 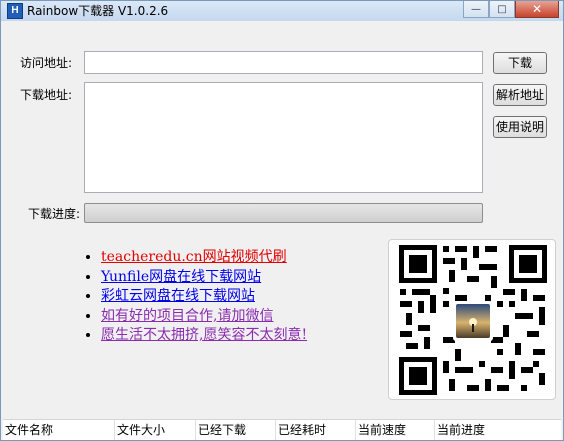 I want to click on link-teacheredu: teacheredu.cn网站视频代刷, so click(x=194, y=257).